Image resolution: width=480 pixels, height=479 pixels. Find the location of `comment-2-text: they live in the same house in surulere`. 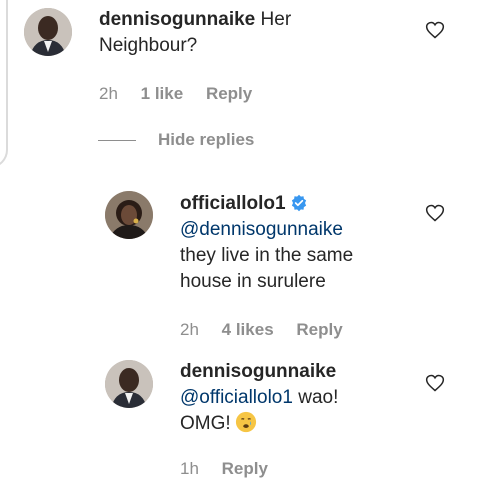

comment-2-text: they live in the same house in surulere is located at coordinates (267, 268).